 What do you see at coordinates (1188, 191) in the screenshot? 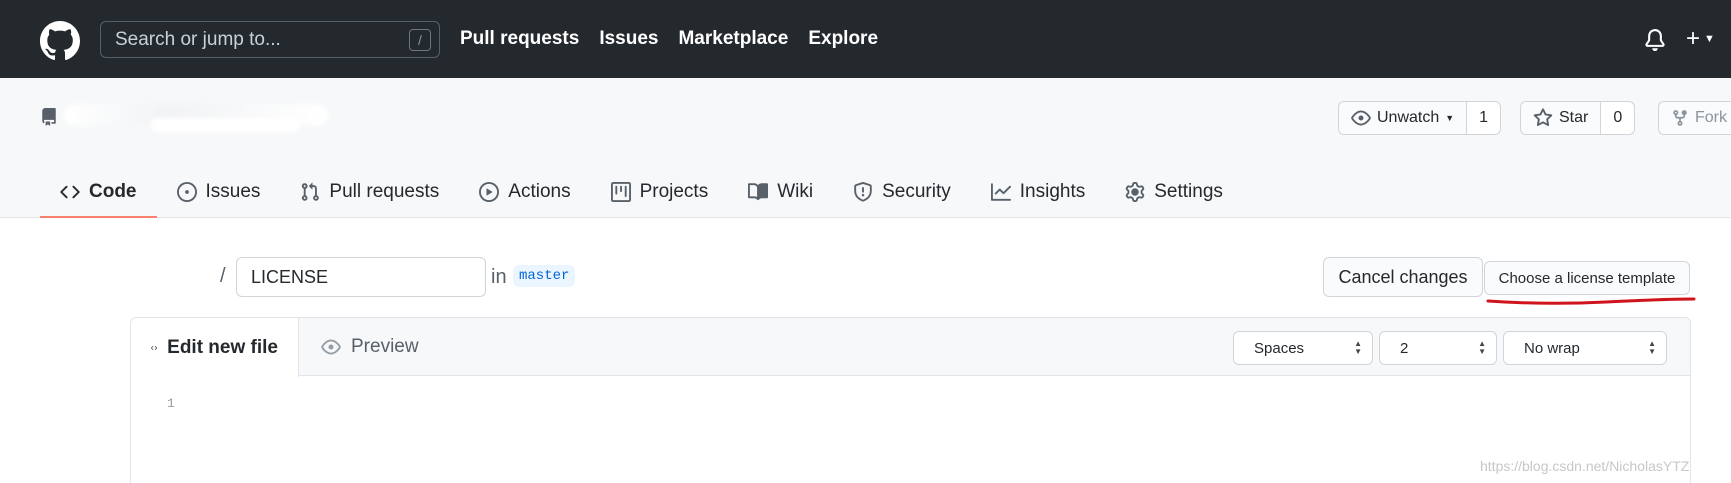
I see `tab-settings-label: Settings` at bounding box center [1188, 191].